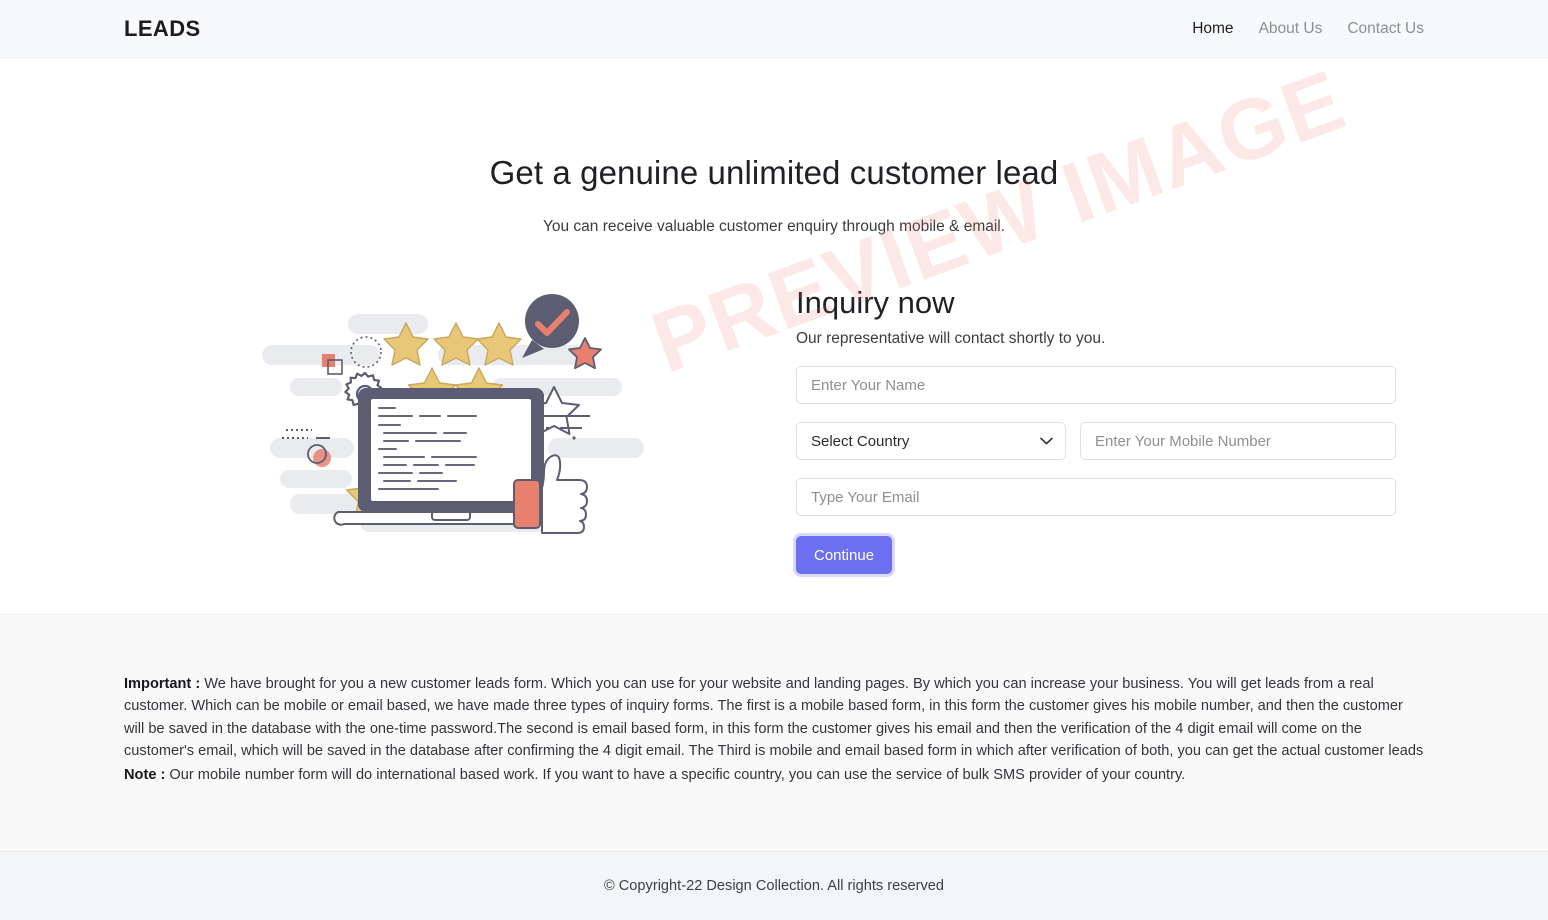 The height and width of the screenshot is (920, 1548). I want to click on country-select: Select Country, so click(931, 441).